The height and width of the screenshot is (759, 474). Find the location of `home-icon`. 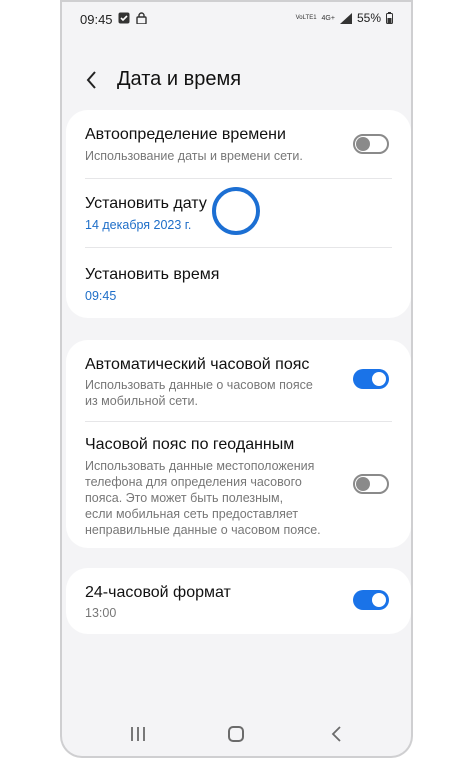

home-icon is located at coordinates (236, 734).